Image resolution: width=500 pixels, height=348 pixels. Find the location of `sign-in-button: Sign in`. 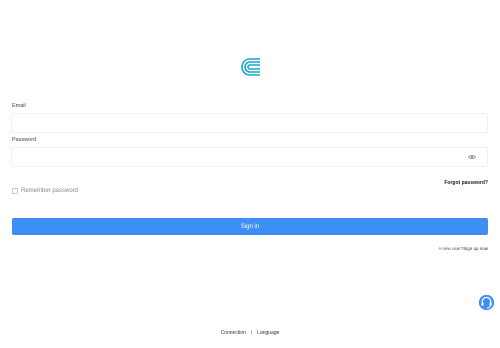

sign-in-button: Sign in is located at coordinates (250, 226).